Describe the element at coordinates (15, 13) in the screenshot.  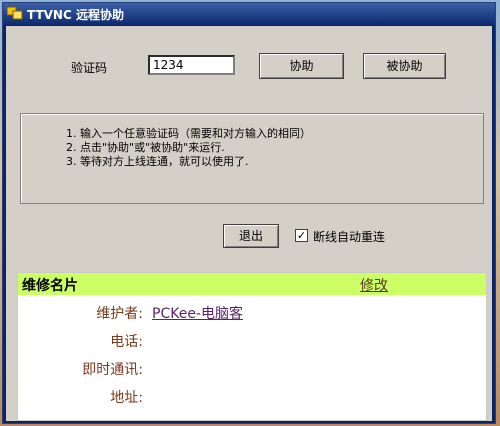
I see `app-icon` at that location.